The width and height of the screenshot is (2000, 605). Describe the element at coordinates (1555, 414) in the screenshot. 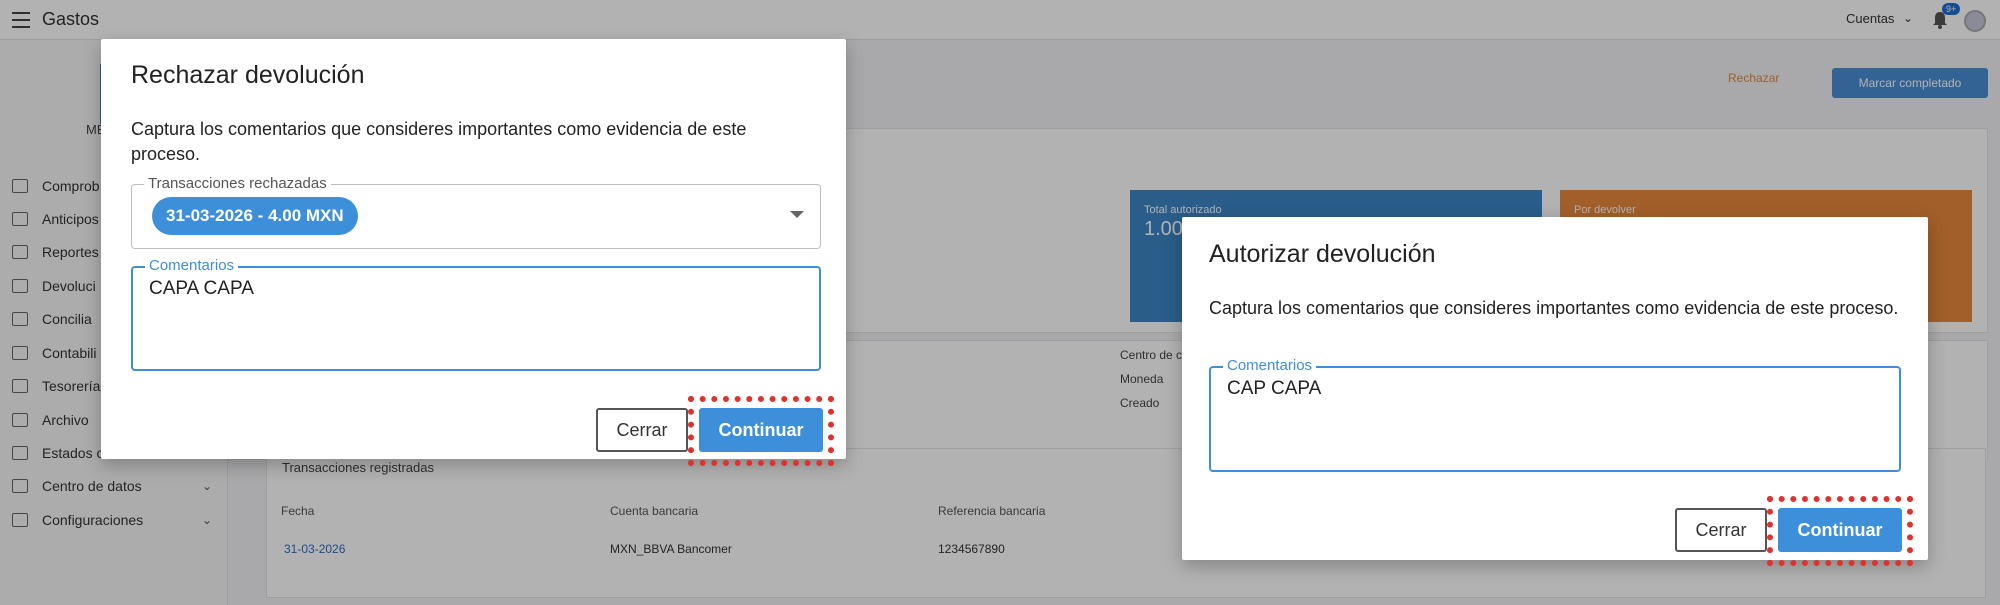

I see `comments-field: Comentarios CAP CAPA` at that location.